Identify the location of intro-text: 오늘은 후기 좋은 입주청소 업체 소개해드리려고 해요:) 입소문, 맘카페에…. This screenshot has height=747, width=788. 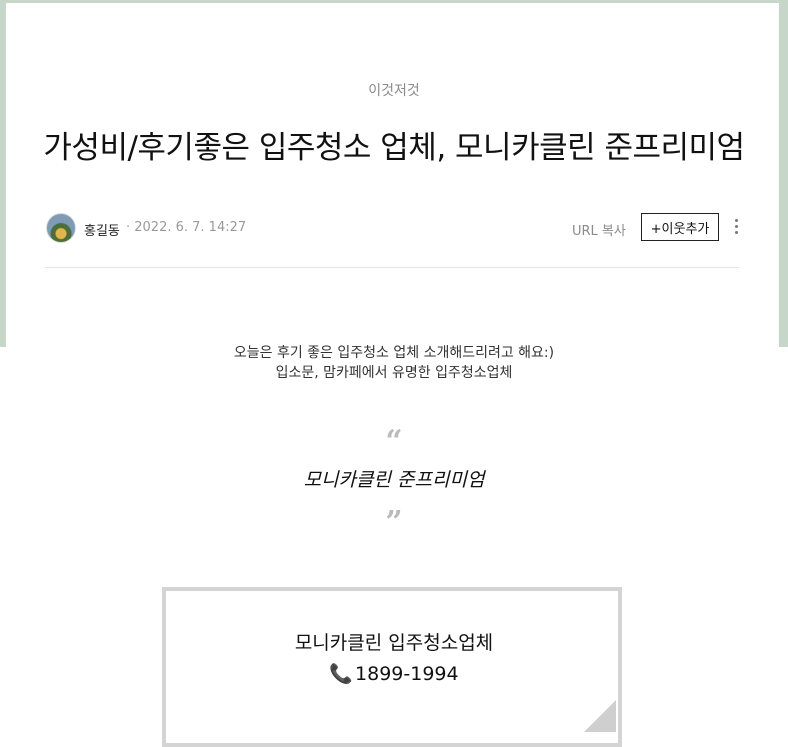
(394, 363).